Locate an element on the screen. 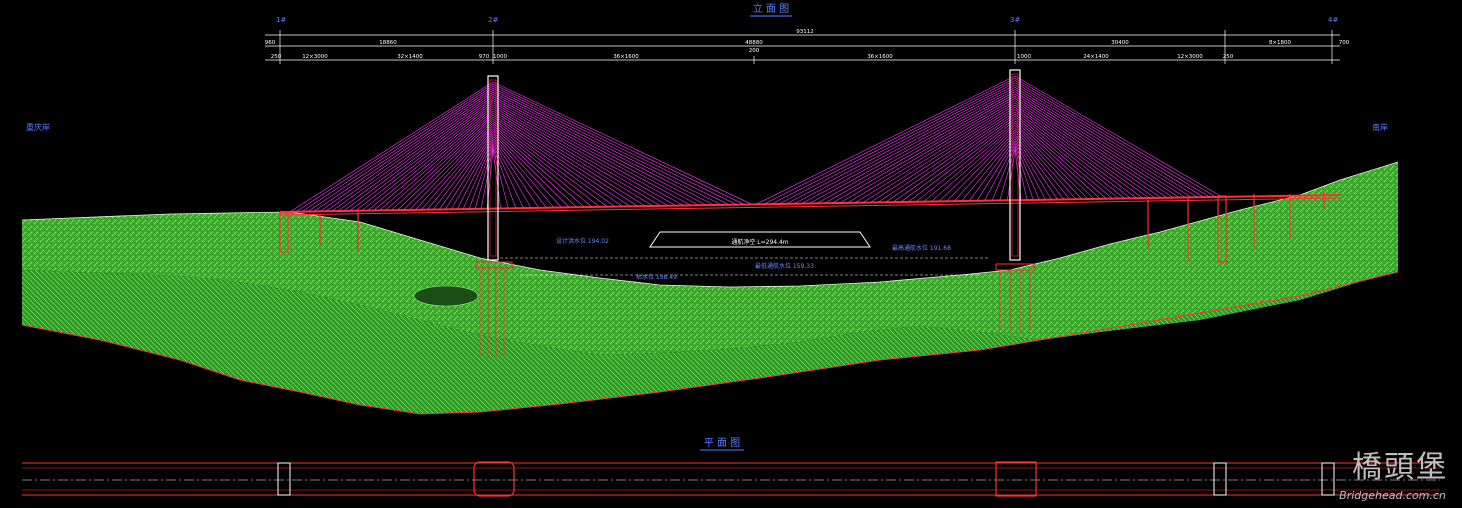 The height and width of the screenshot is (508, 1462). dim-sub-mid-0: 36×1600 is located at coordinates (626, 57).